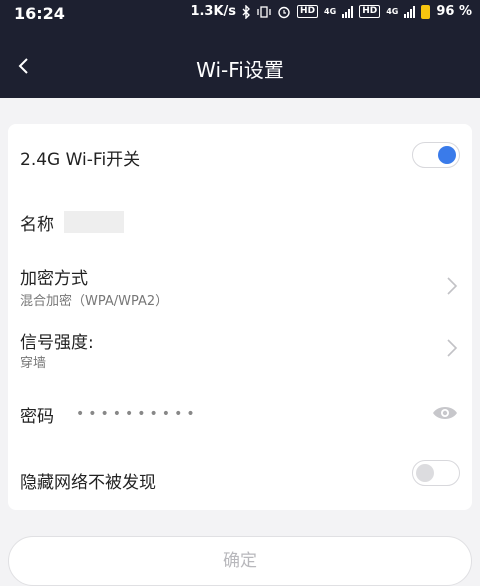 The width and height of the screenshot is (480, 586). I want to click on hide-network-label: 隐藏网络不被发现, so click(88, 483).